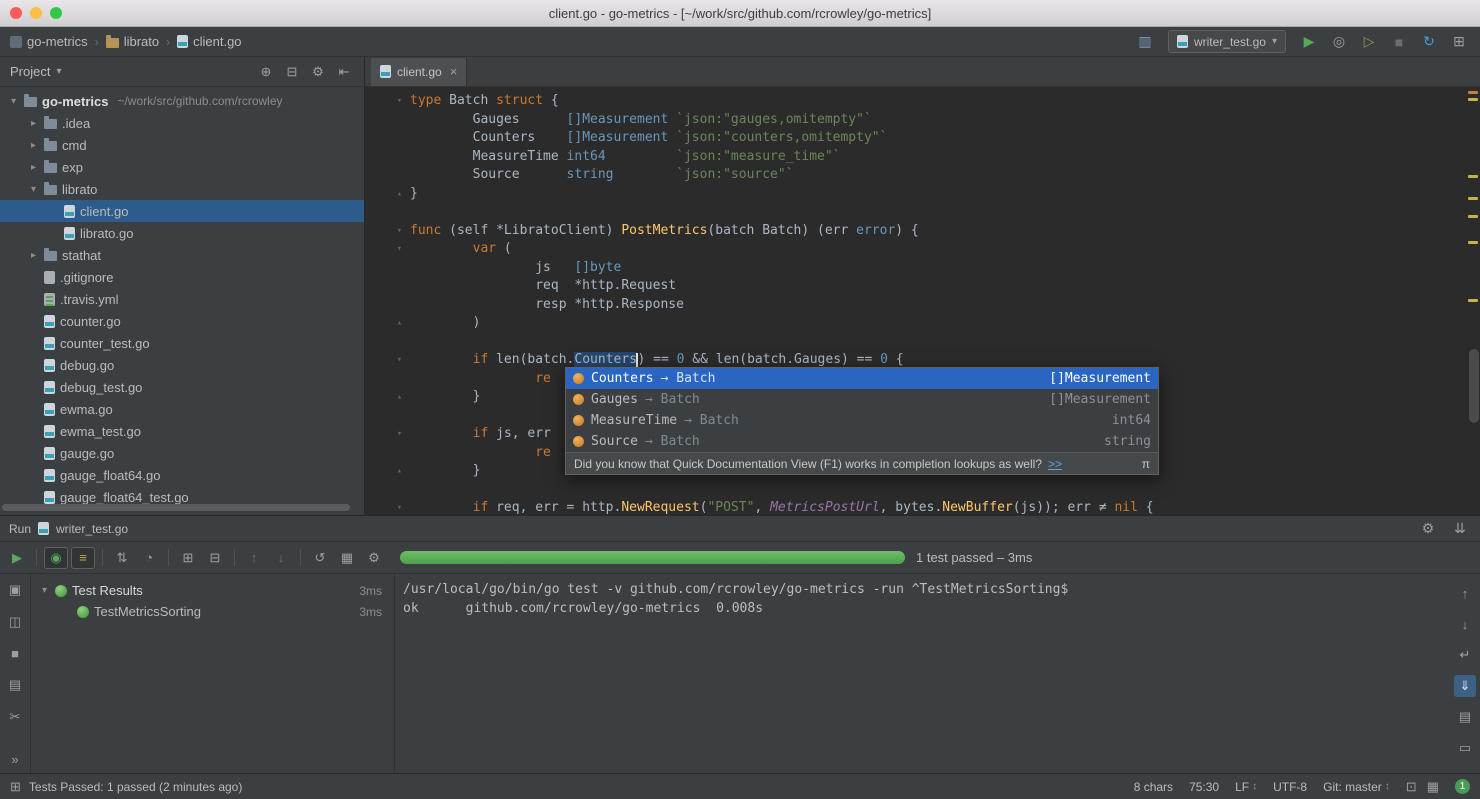 Image resolution: width=1480 pixels, height=799 pixels. What do you see at coordinates (1465, 717) in the screenshot?
I see `print-icon: ▤` at bounding box center [1465, 717].